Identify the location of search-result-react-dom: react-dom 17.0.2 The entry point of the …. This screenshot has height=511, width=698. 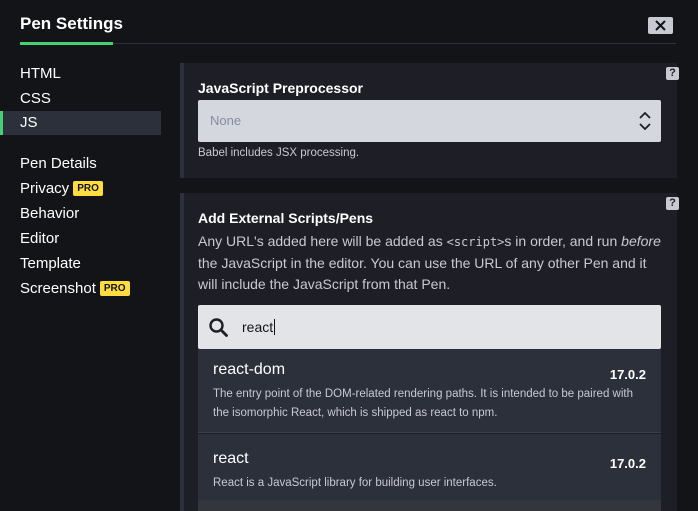
(429, 391).